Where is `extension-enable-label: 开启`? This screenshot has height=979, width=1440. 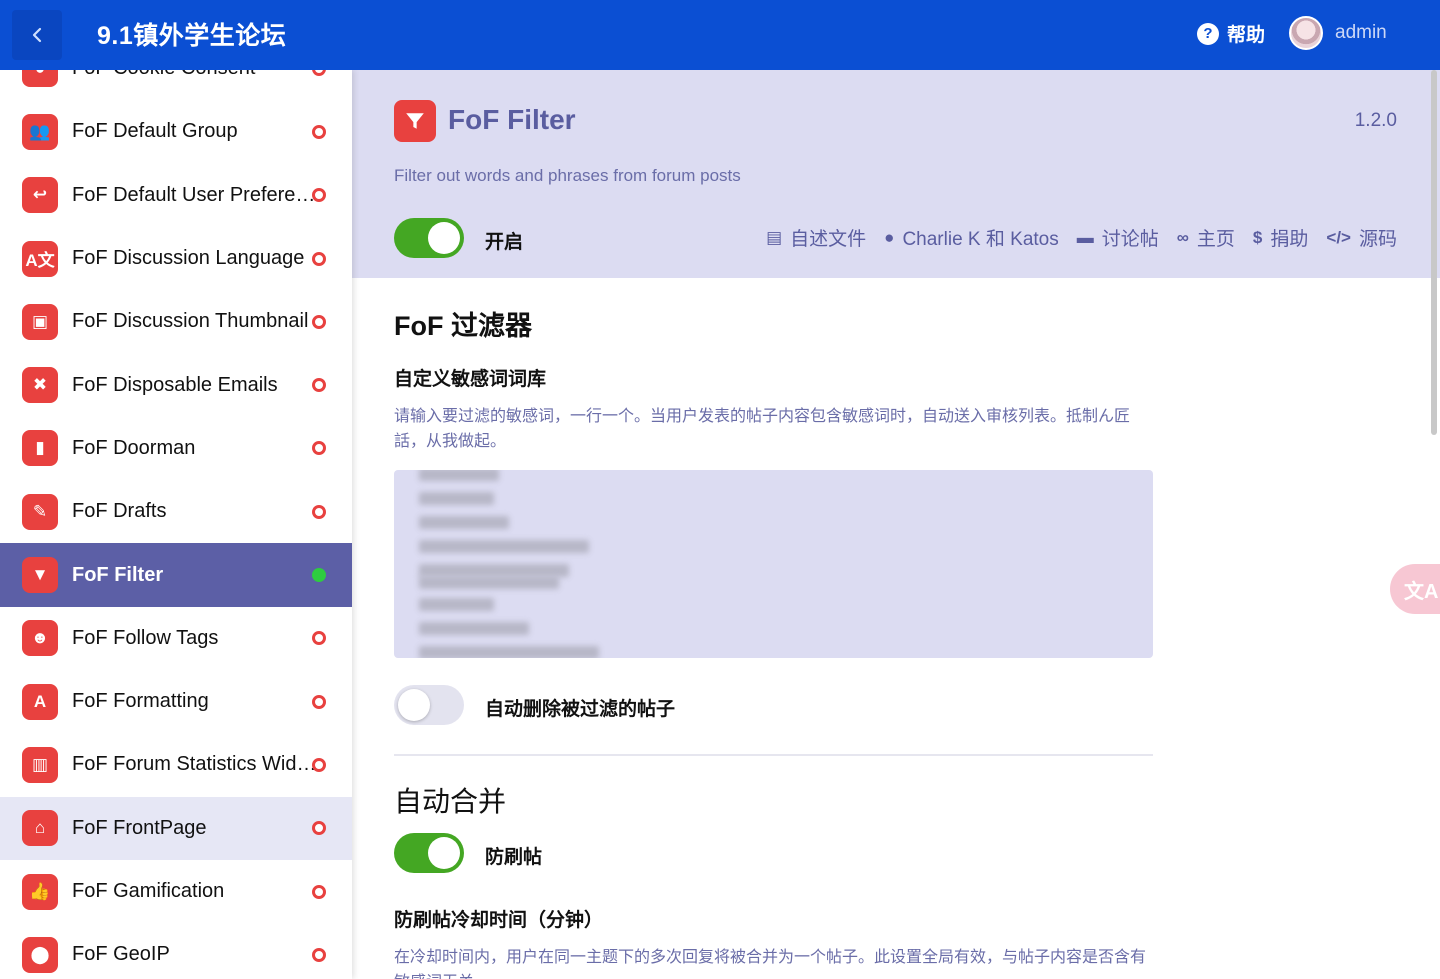 extension-enable-label: 开启 is located at coordinates (504, 242).